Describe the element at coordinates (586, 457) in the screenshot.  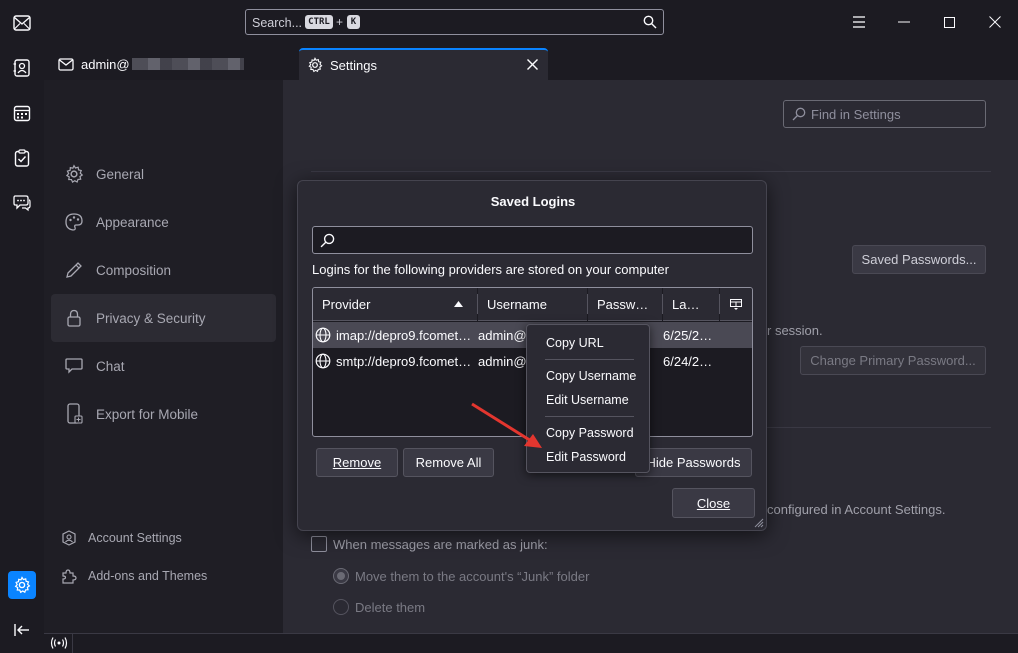
I see `menu-edit-password: Edit Password` at that location.